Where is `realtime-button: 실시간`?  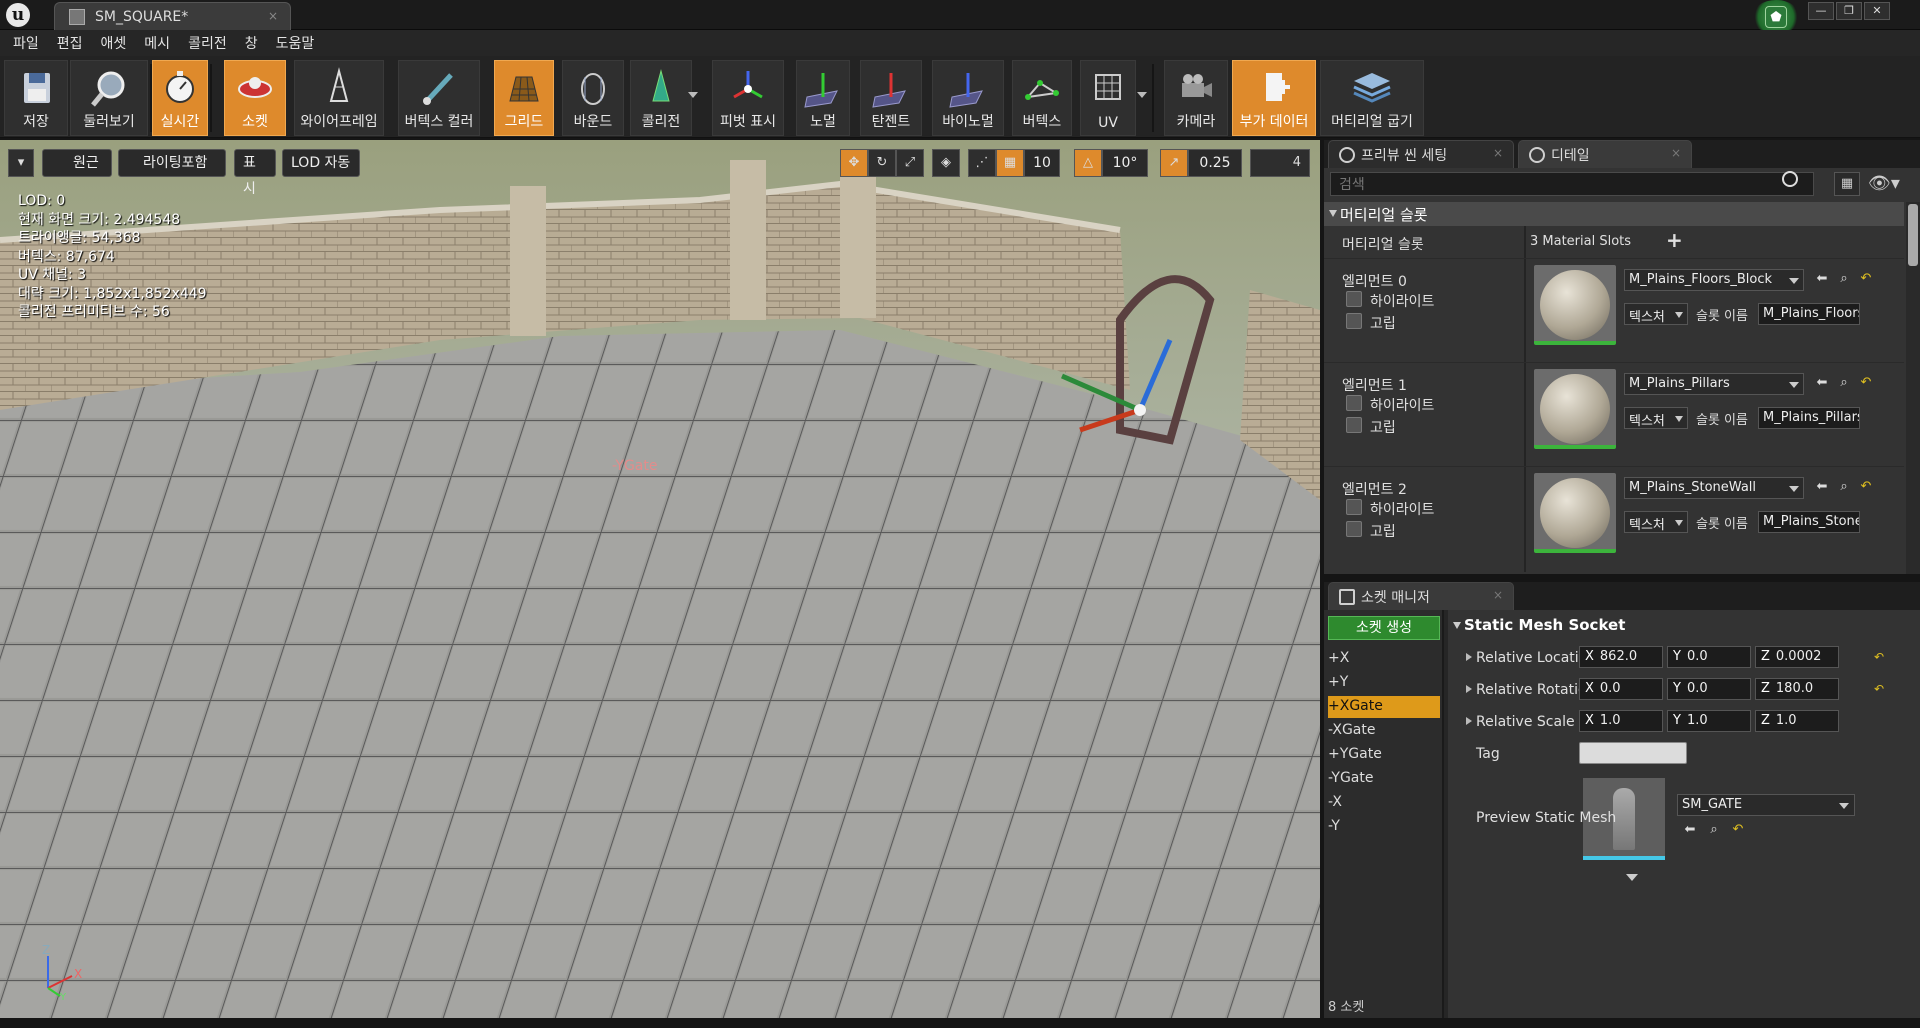
realtime-button: 실시간 is located at coordinates (180, 98).